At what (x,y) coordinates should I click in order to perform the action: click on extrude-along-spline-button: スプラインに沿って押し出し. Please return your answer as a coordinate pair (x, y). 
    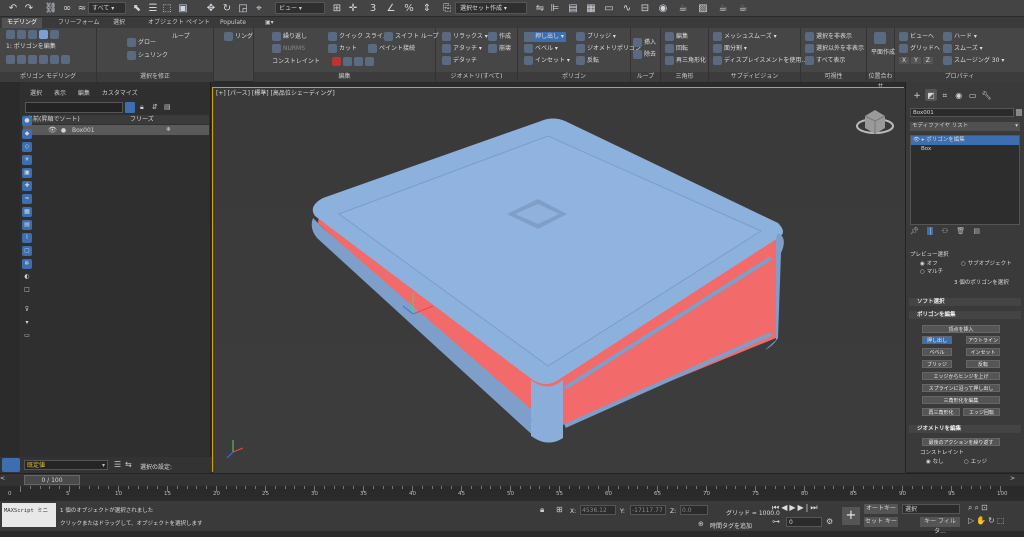
    Looking at the image, I should click on (961, 388).